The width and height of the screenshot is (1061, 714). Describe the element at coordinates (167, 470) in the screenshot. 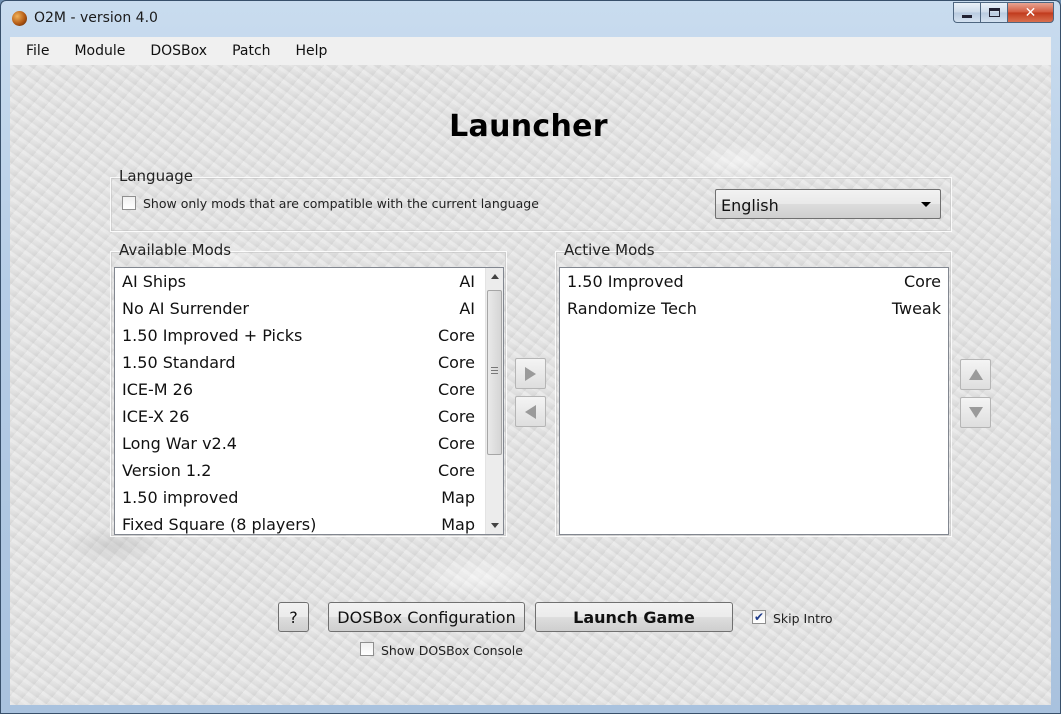

I see `mod-name: Version 1.2` at that location.